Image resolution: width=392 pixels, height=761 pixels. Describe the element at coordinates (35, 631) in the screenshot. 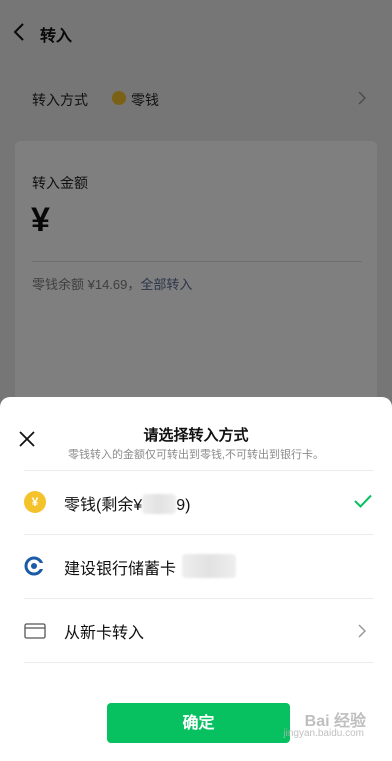

I see `card-icon` at that location.